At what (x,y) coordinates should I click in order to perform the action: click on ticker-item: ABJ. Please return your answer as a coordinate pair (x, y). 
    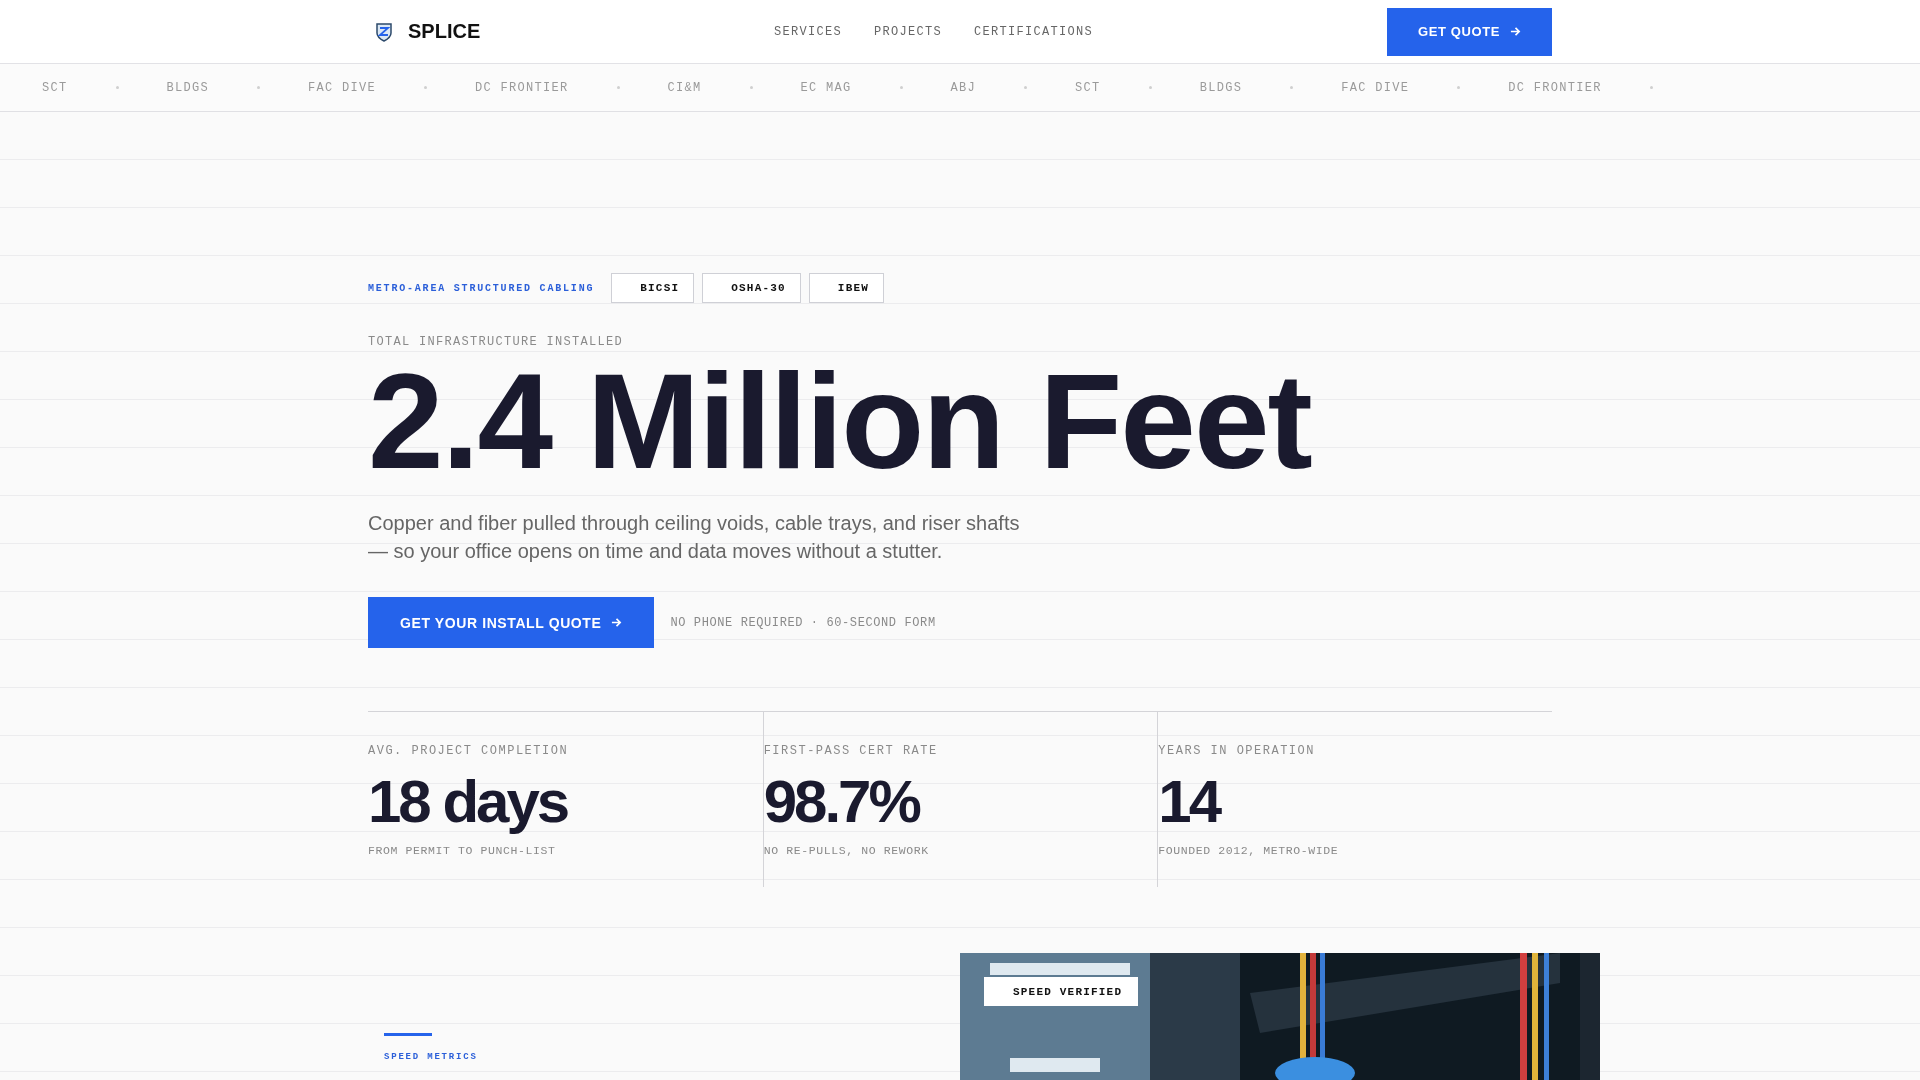
    Looking at the image, I should click on (963, 87).